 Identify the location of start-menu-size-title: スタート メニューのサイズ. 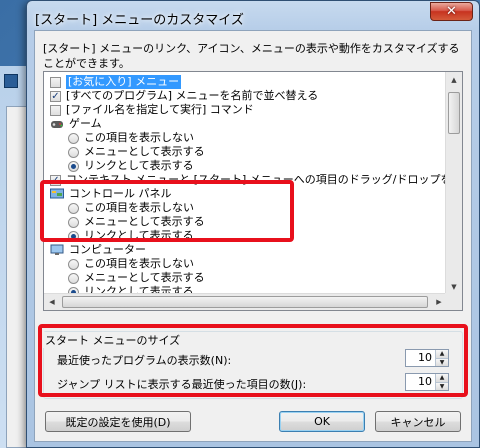
(113, 340).